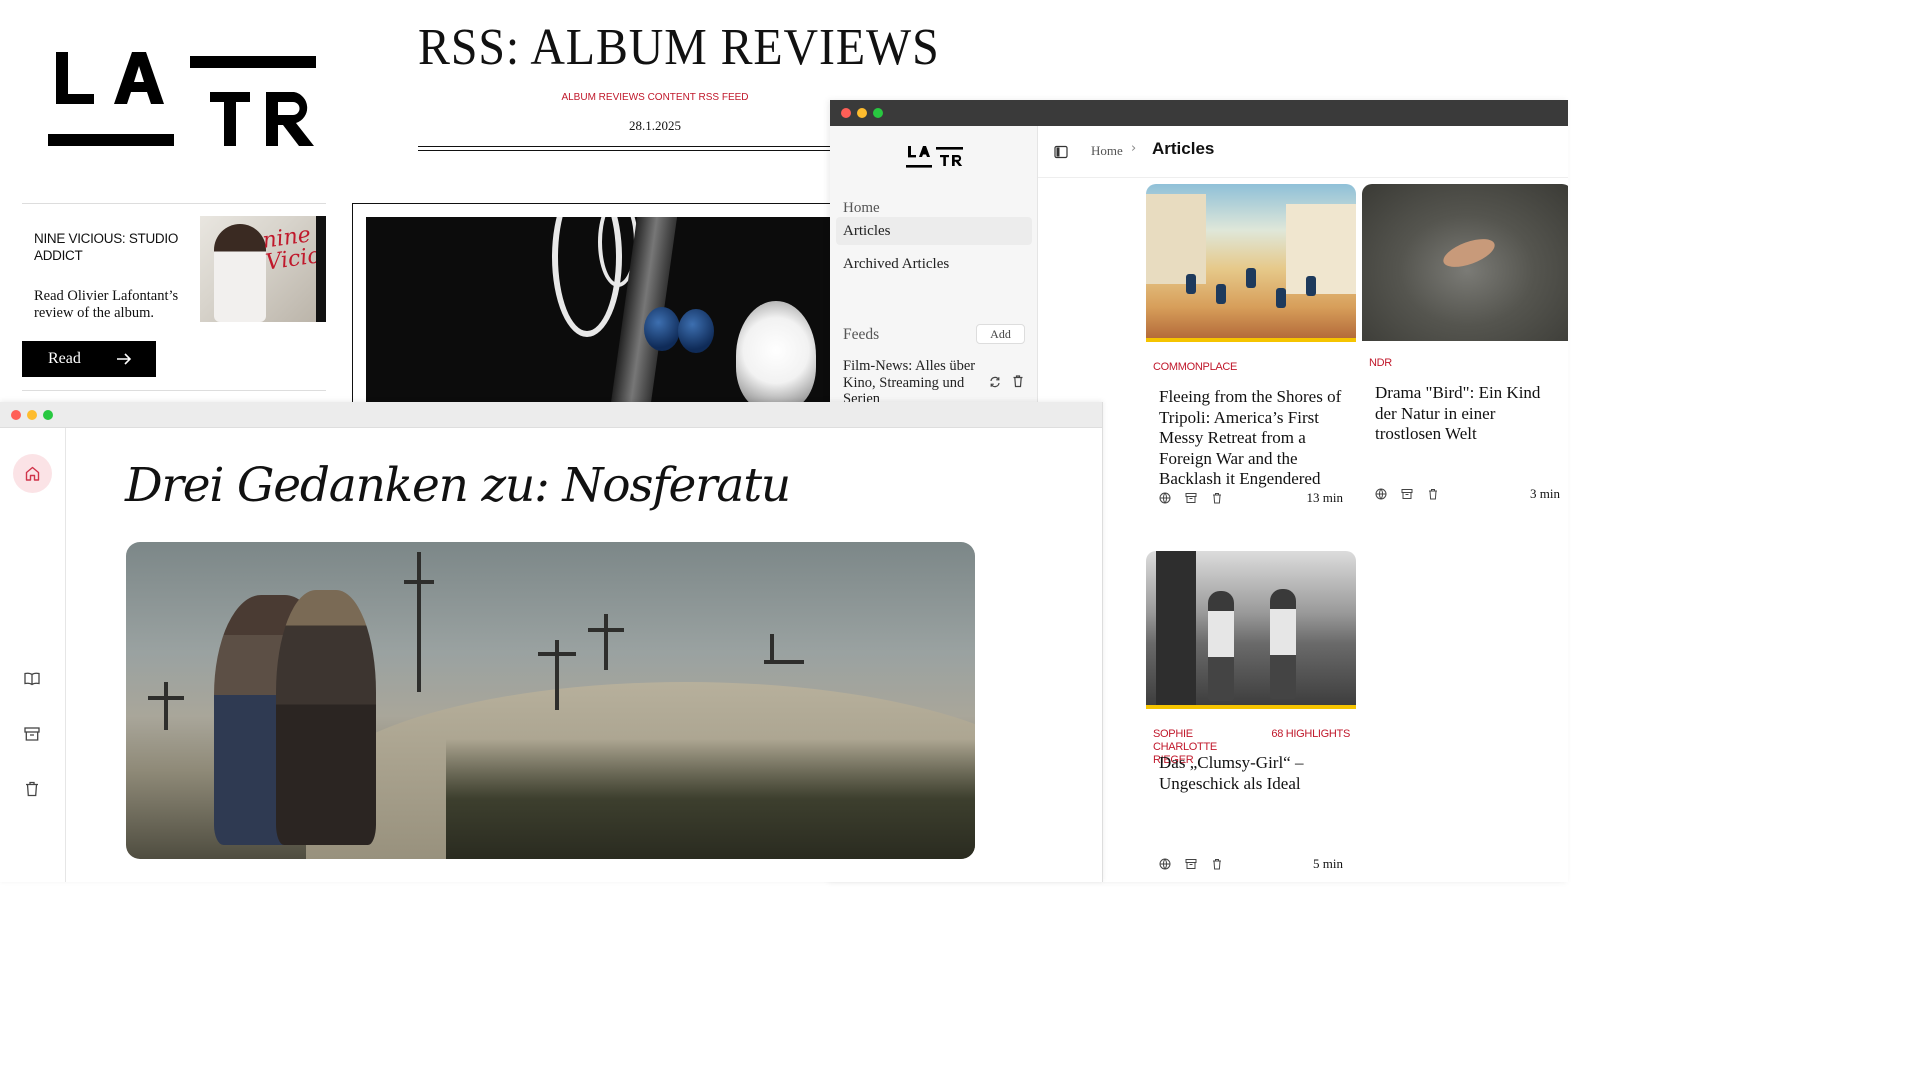 The width and height of the screenshot is (1920, 1080). What do you see at coordinates (1545, 493) in the screenshot?
I see `read-time: 3 min` at bounding box center [1545, 493].